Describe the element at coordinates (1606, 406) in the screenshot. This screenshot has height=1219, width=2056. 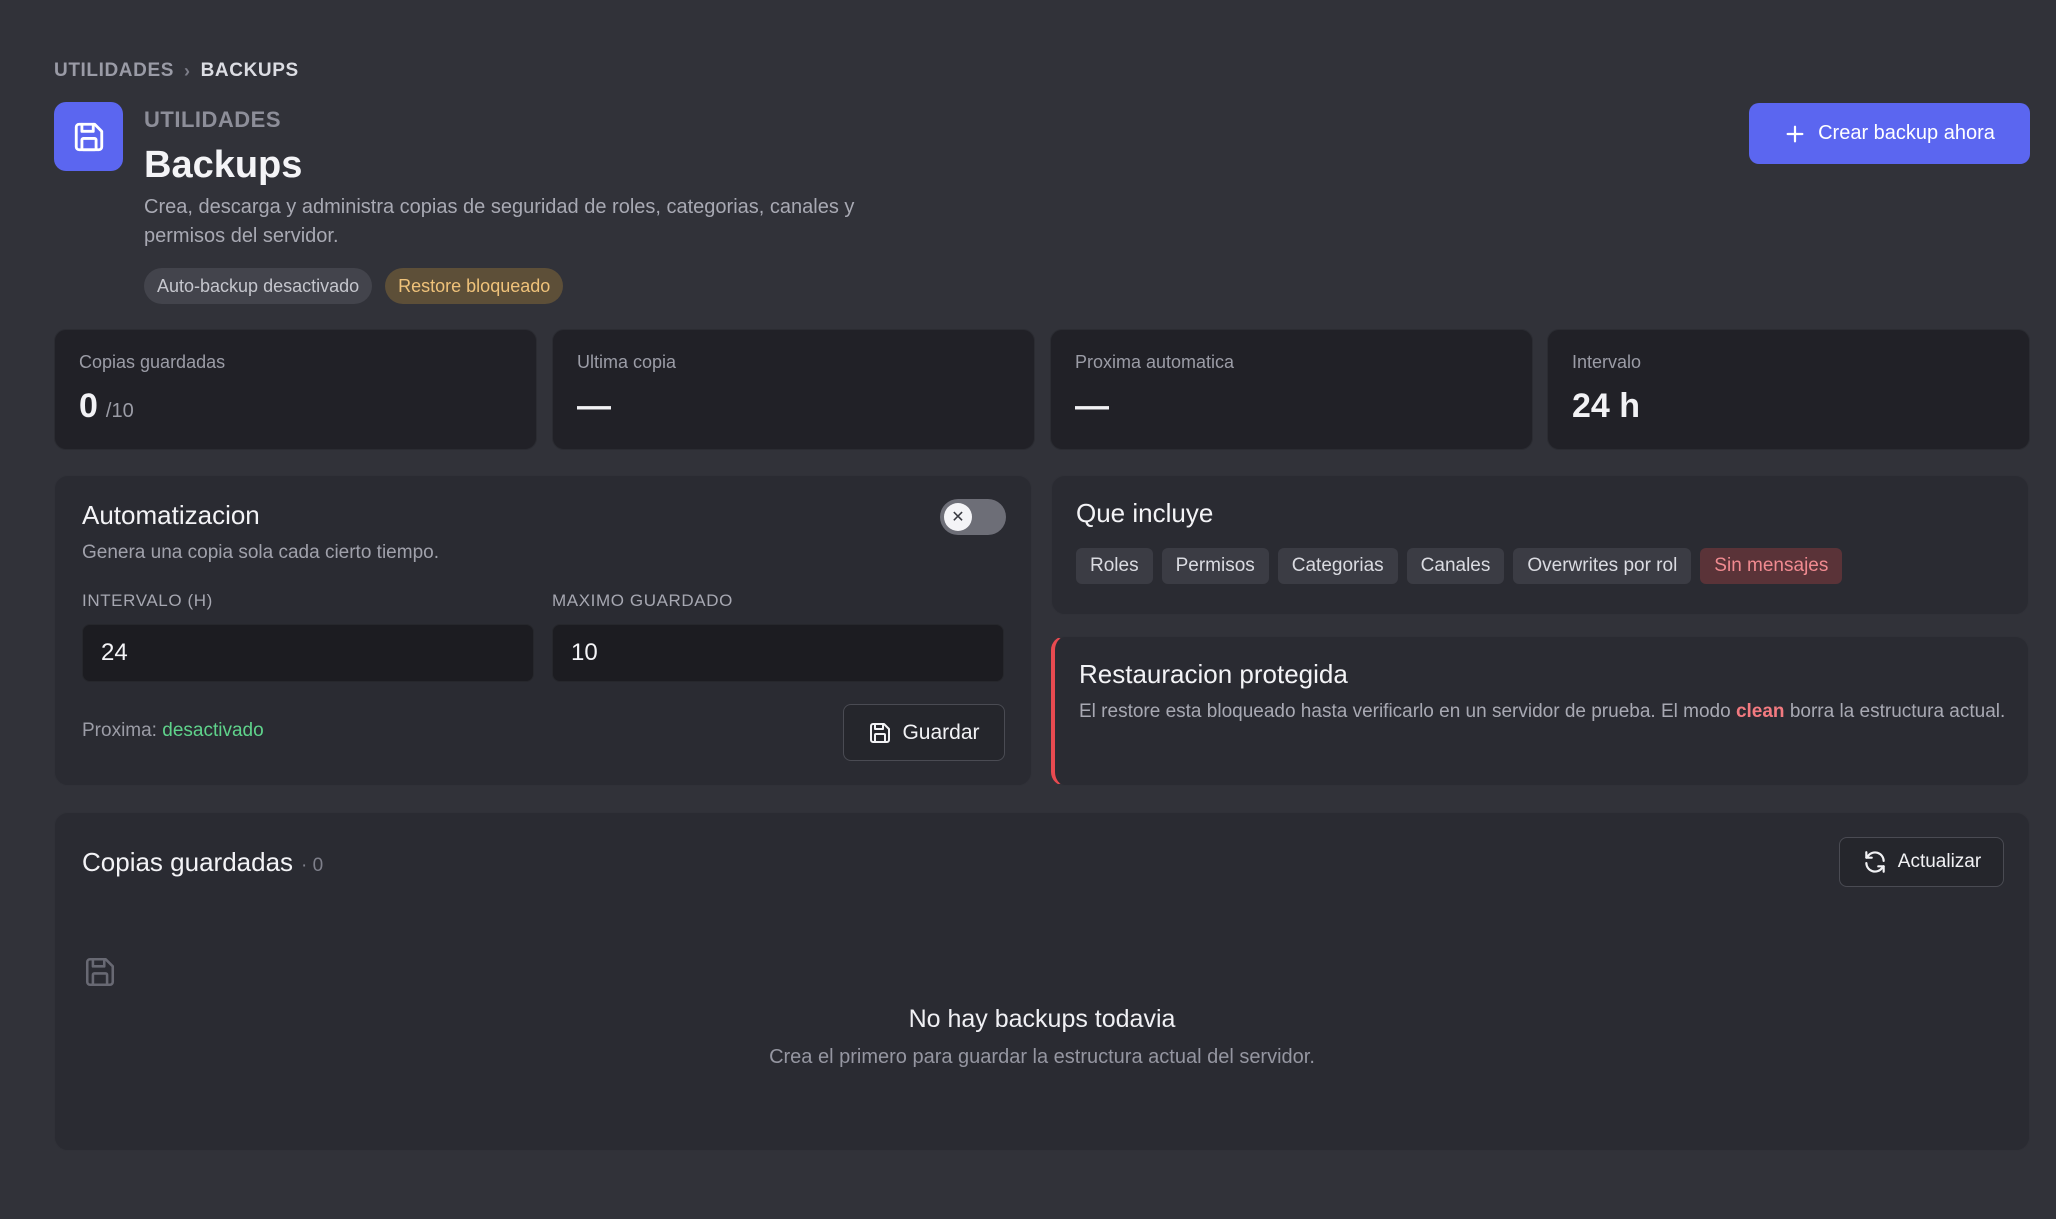
I see `stat-value: 24 h` at that location.